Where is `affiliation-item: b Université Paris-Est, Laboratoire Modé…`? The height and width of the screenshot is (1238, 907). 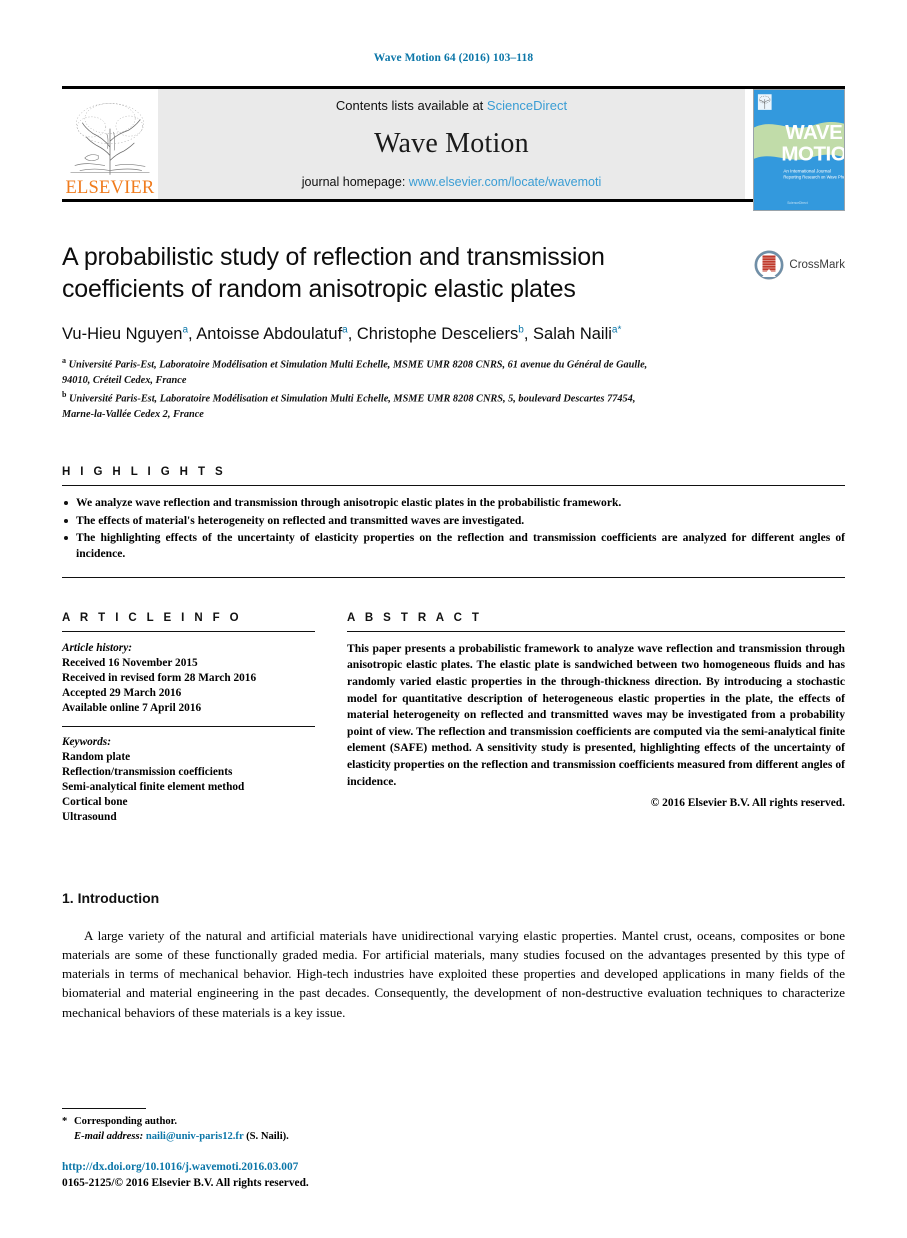 affiliation-item: b Université Paris-Est, Laboratoire Modé… is located at coordinates (412, 398).